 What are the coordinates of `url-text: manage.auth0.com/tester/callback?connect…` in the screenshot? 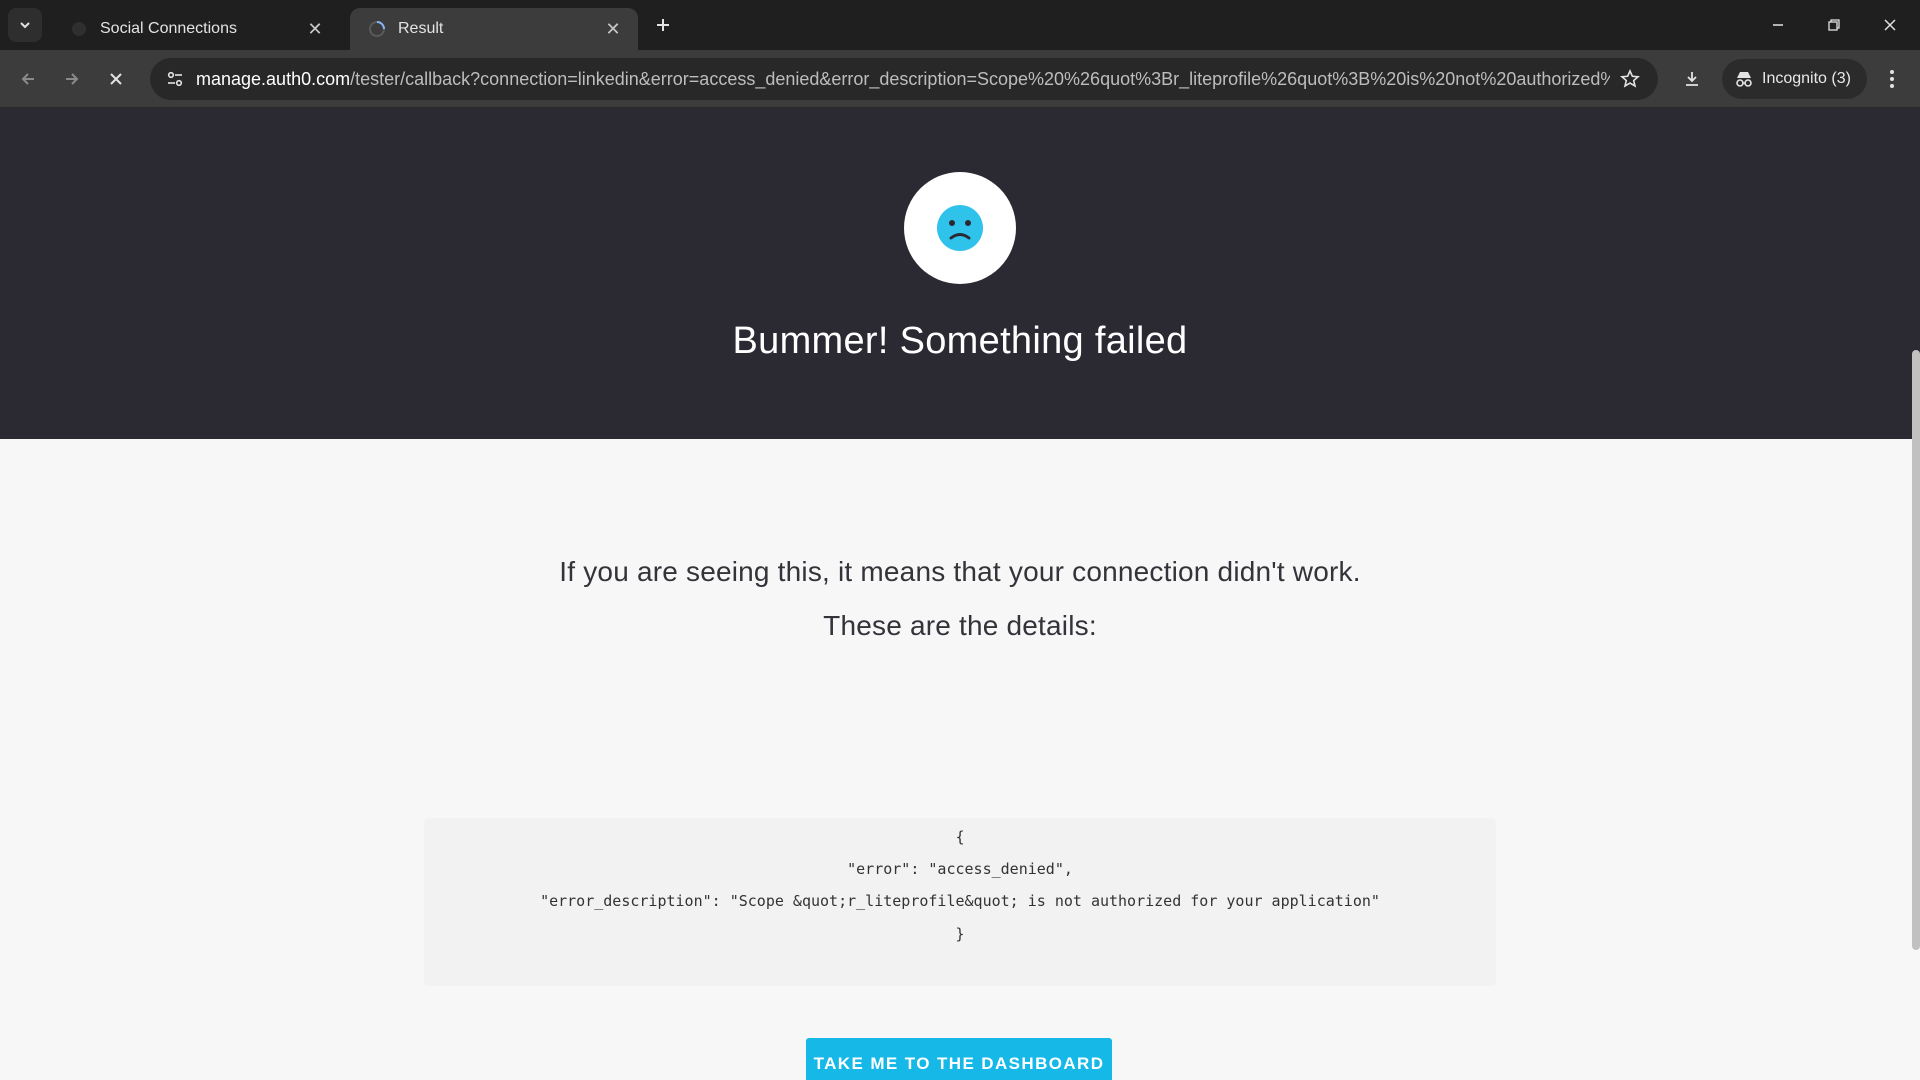 It's located at (903, 79).